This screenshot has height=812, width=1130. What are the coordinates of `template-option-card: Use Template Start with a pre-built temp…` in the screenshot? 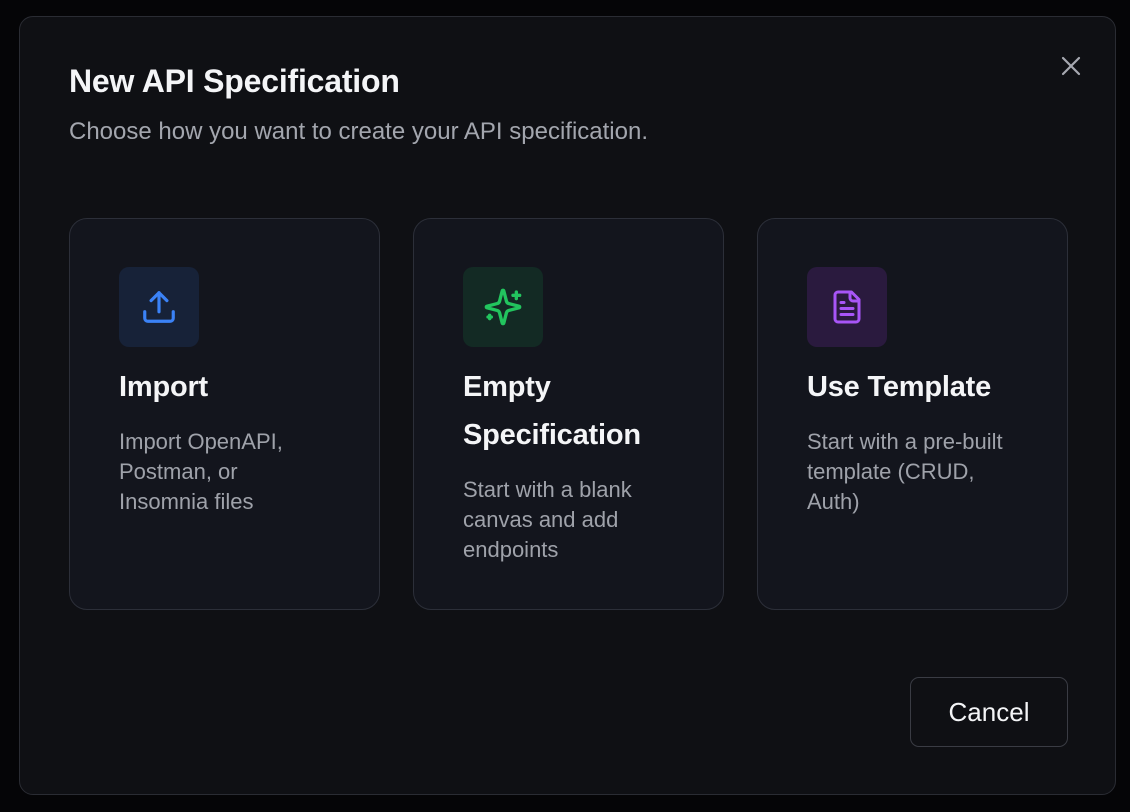 It's located at (912, 414).